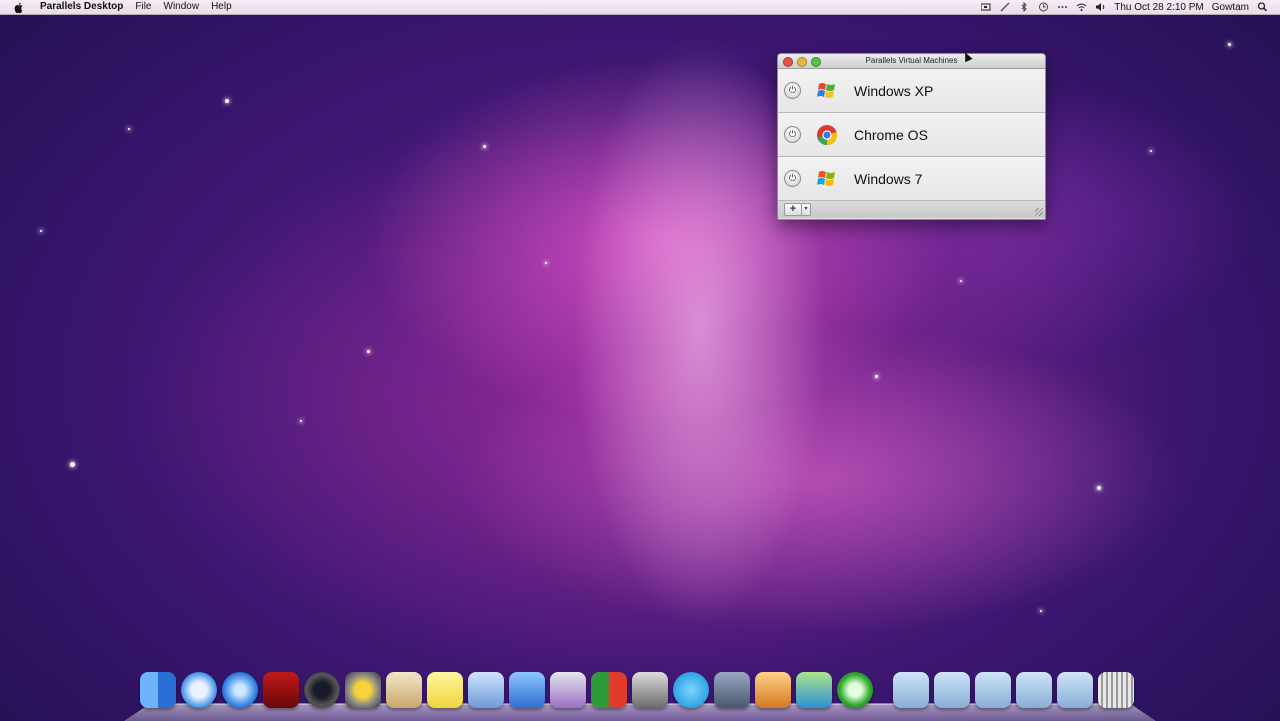 The image size is (1280, 721). I want to click on script-icon, so click(1005, 7).